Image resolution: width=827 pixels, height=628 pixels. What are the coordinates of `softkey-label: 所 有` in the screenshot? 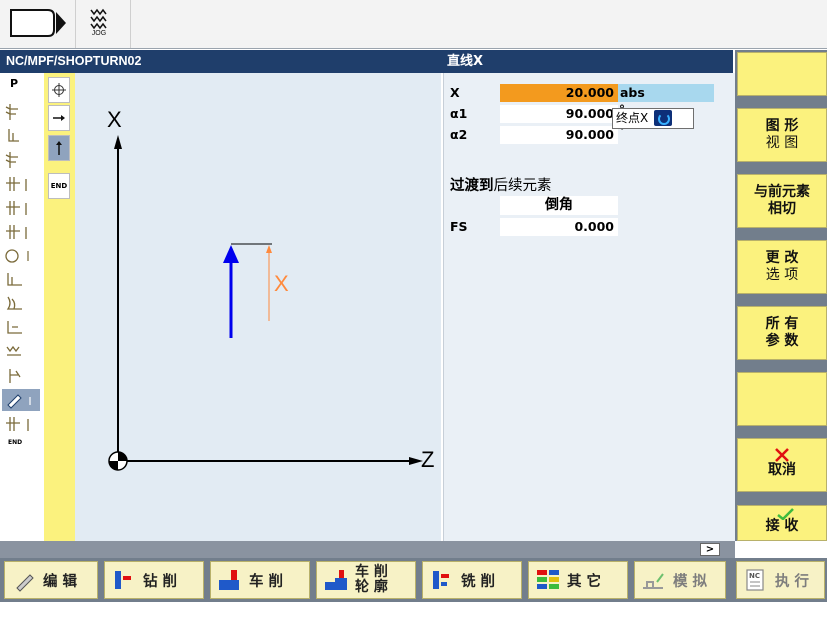 It's located at (782, 324).